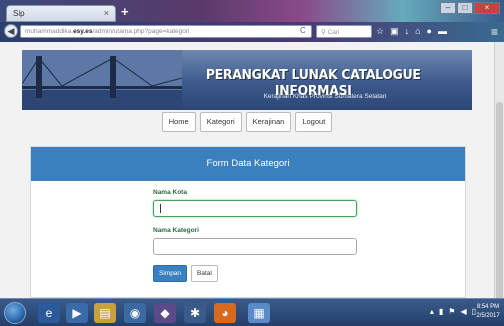  I want to click on close-window-button: ×, so click(487, 8).